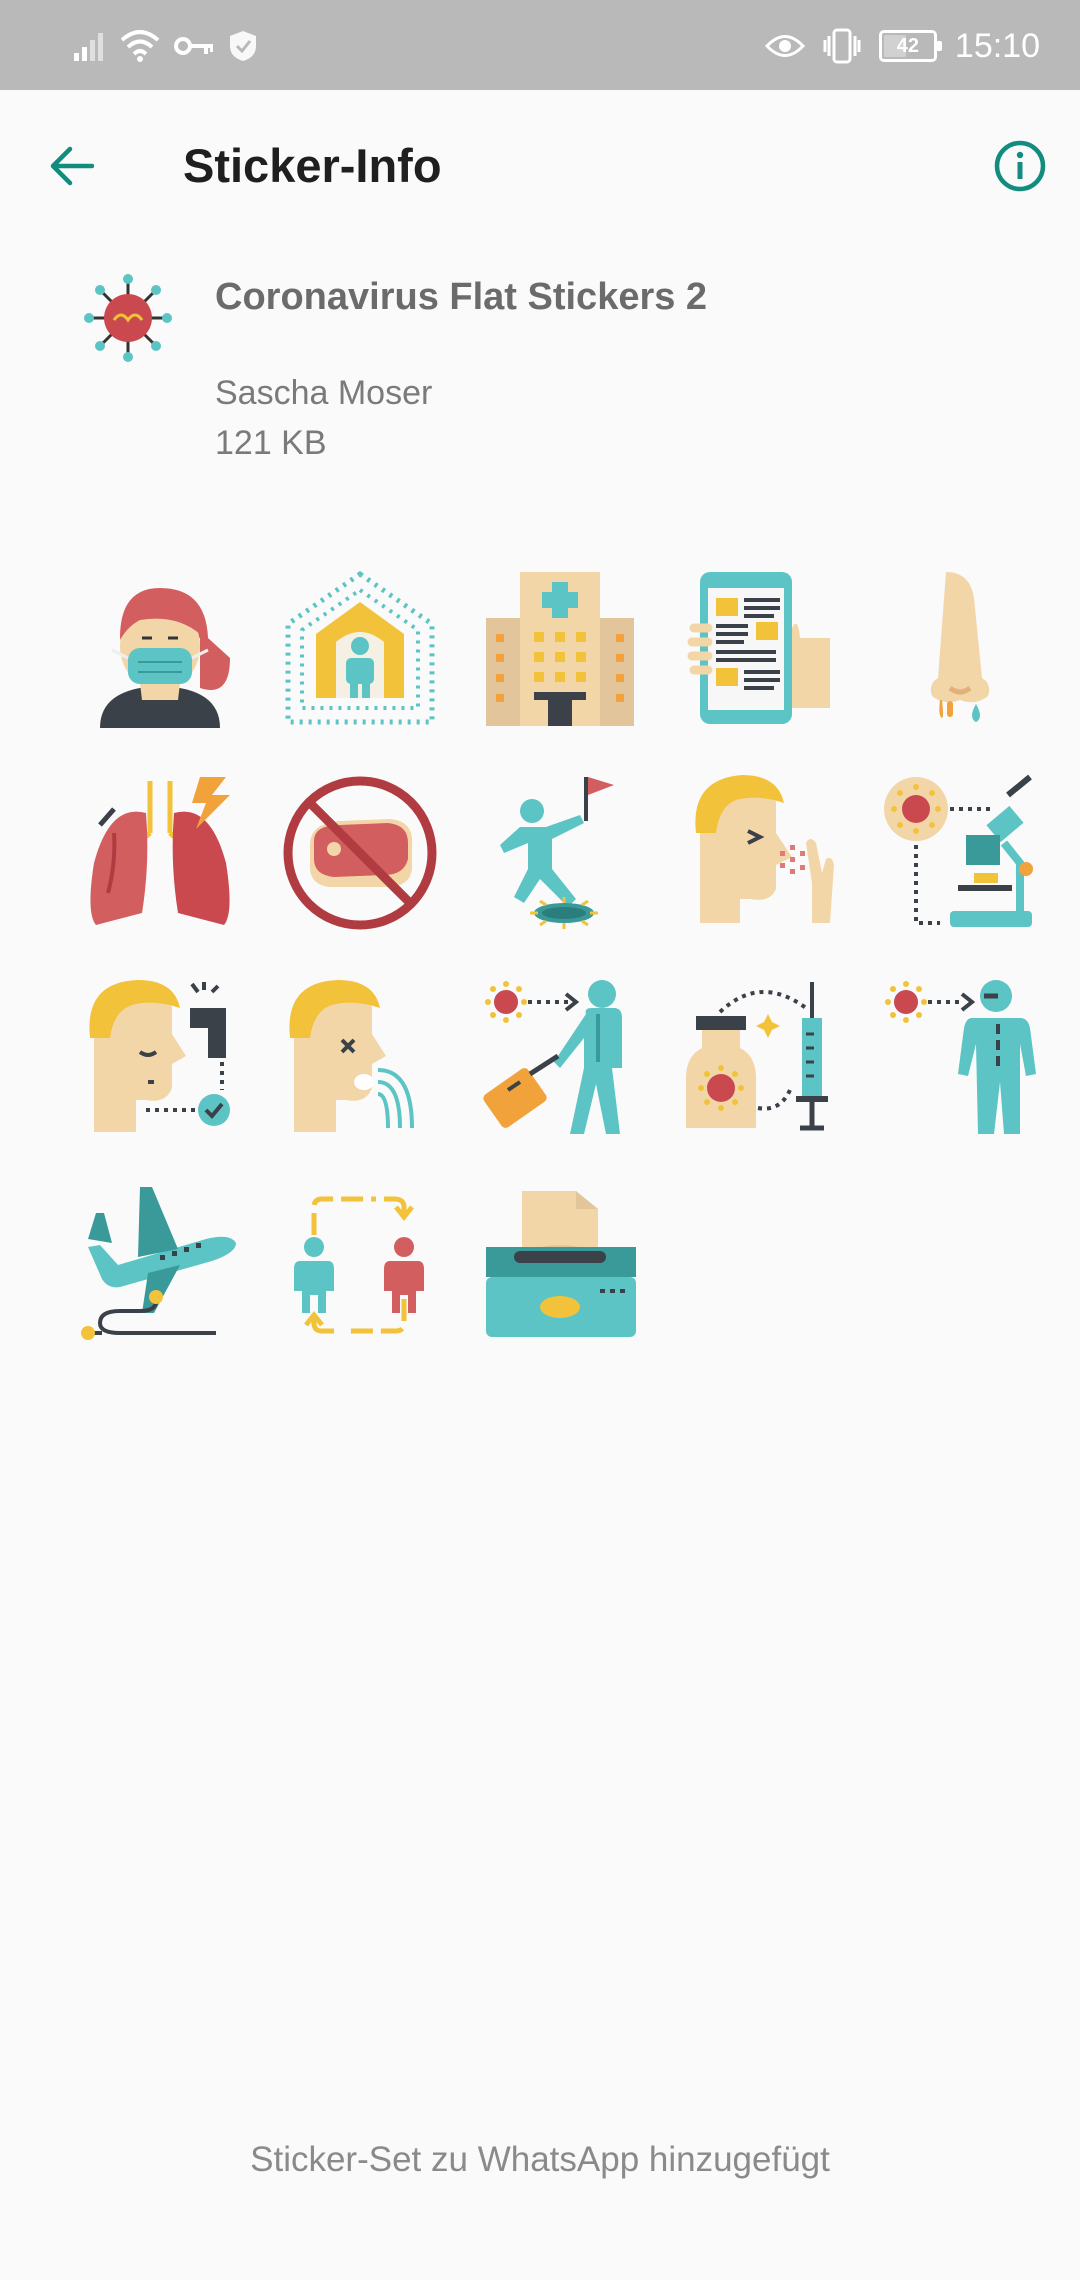  What do you see at coordinates (312, 165) in the screenshot?
I see `page-title: Sticker-Info` at bounding box center [312, 165].